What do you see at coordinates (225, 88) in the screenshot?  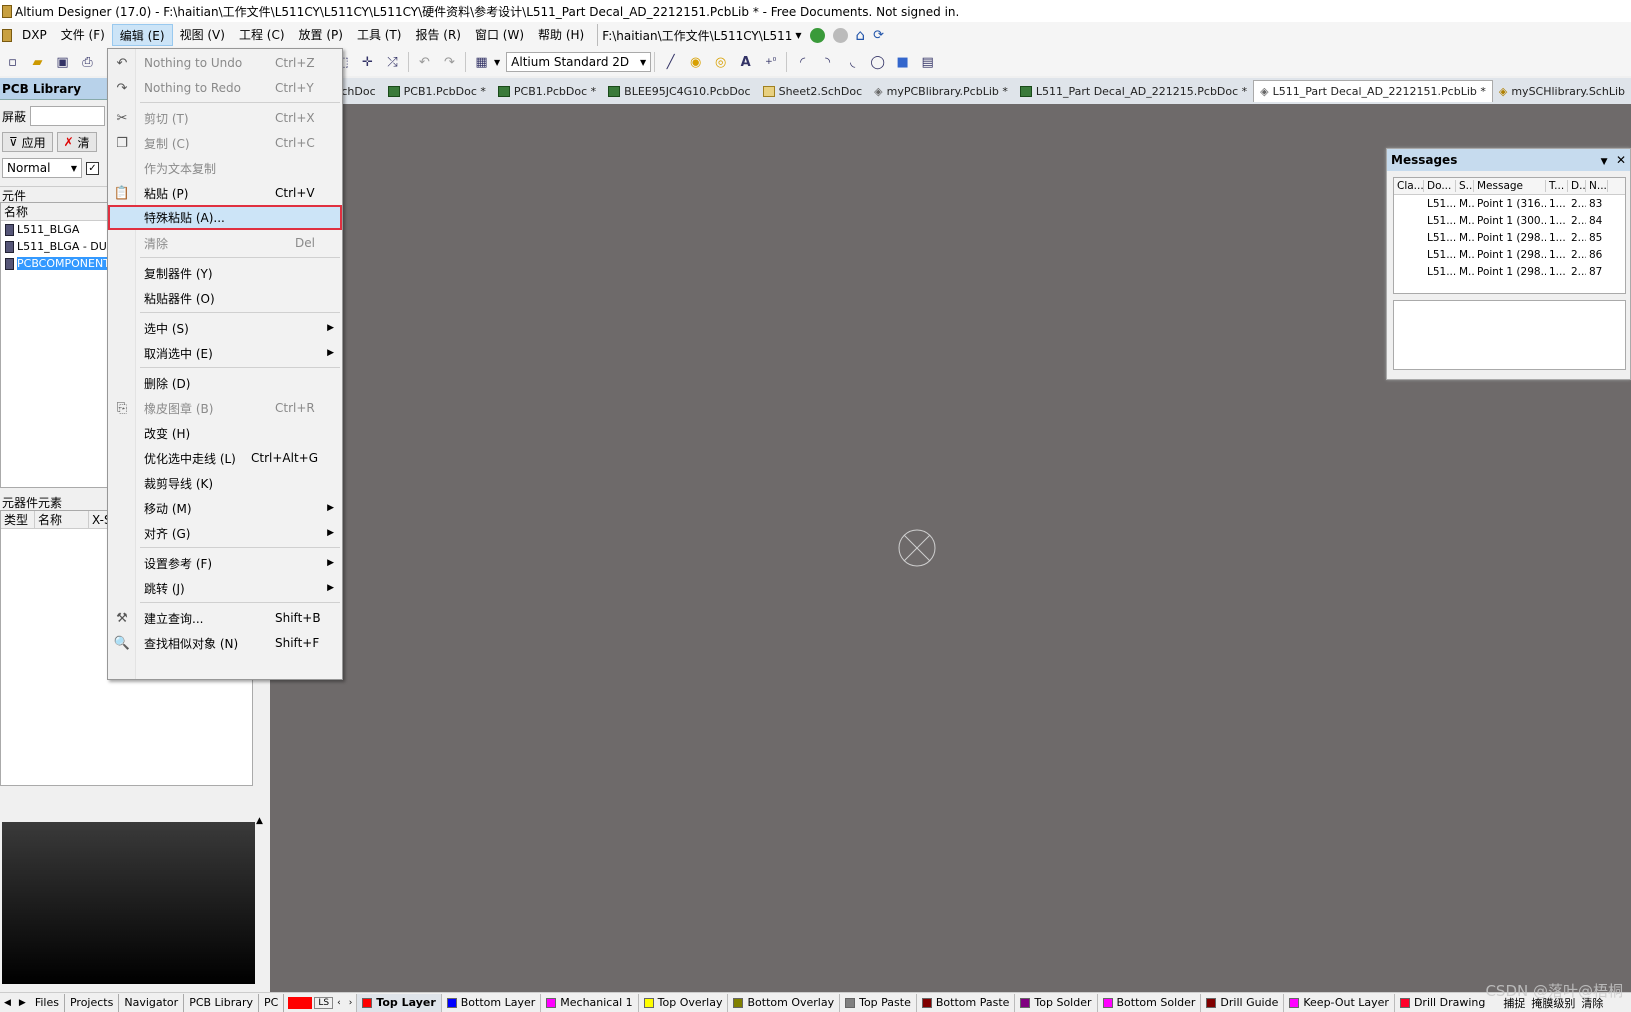 I see `menu-item-redo: ↷ Nothing to Redo Ctrl+Y` at bounding box center [225, 88].